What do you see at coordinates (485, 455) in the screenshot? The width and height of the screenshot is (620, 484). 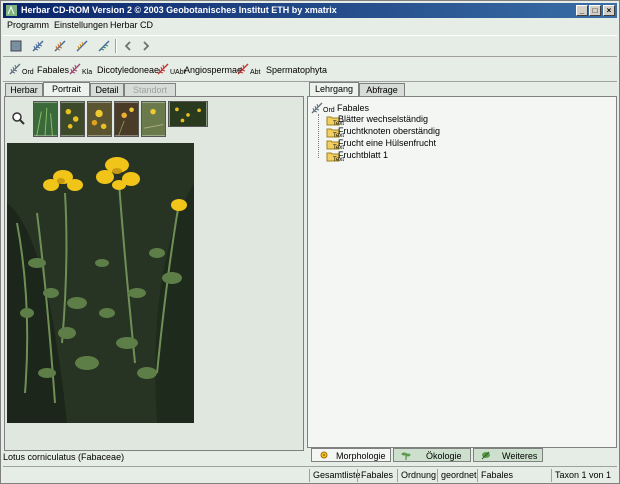 I see `leaf-icon` at bounding box center [485, 455].